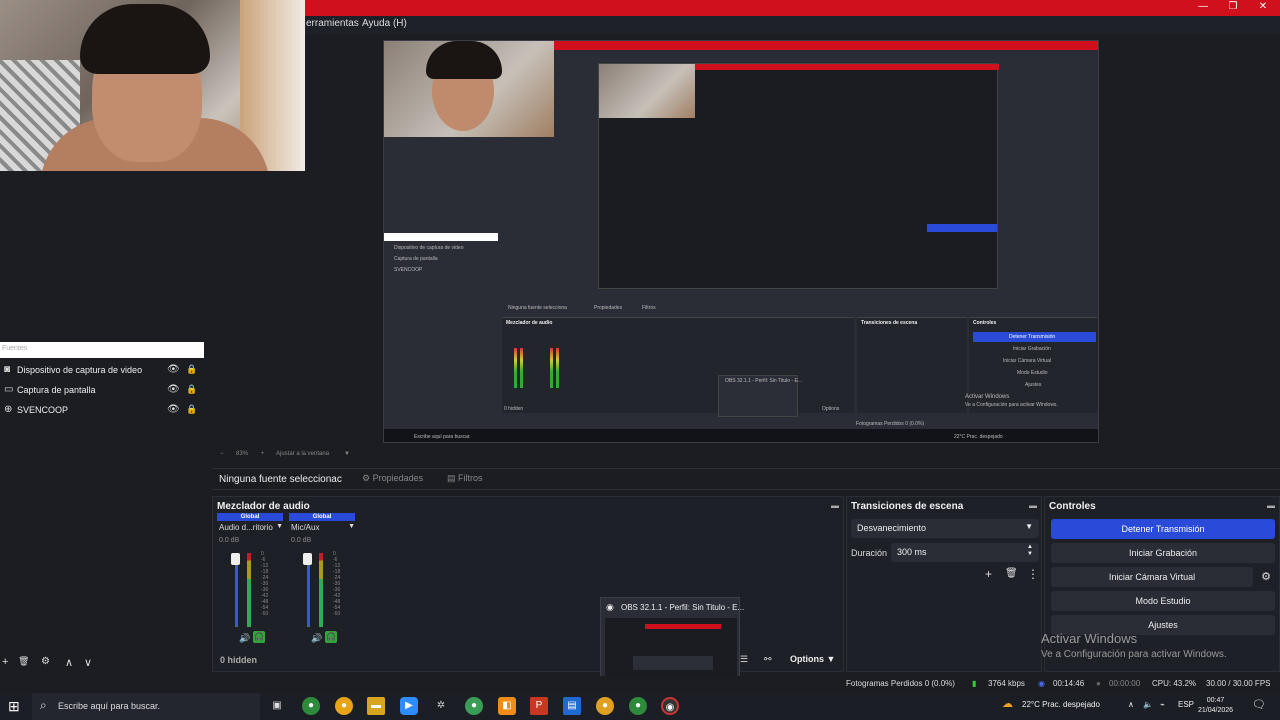 The height and width of the screenshot is (720, 1280). What do you see at coordinates (465, 478) in the screenshot?
I see `filters-button: ▤ Filtros` at bounding box center [465, 478].